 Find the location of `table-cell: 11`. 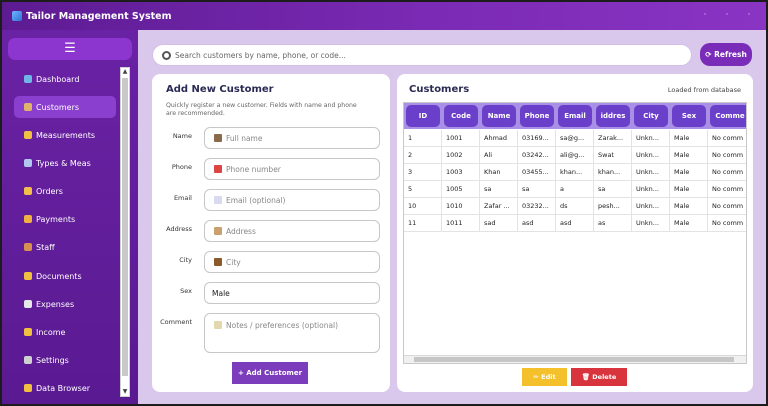

table-cell: 11 is located at coordinates (423, 223).